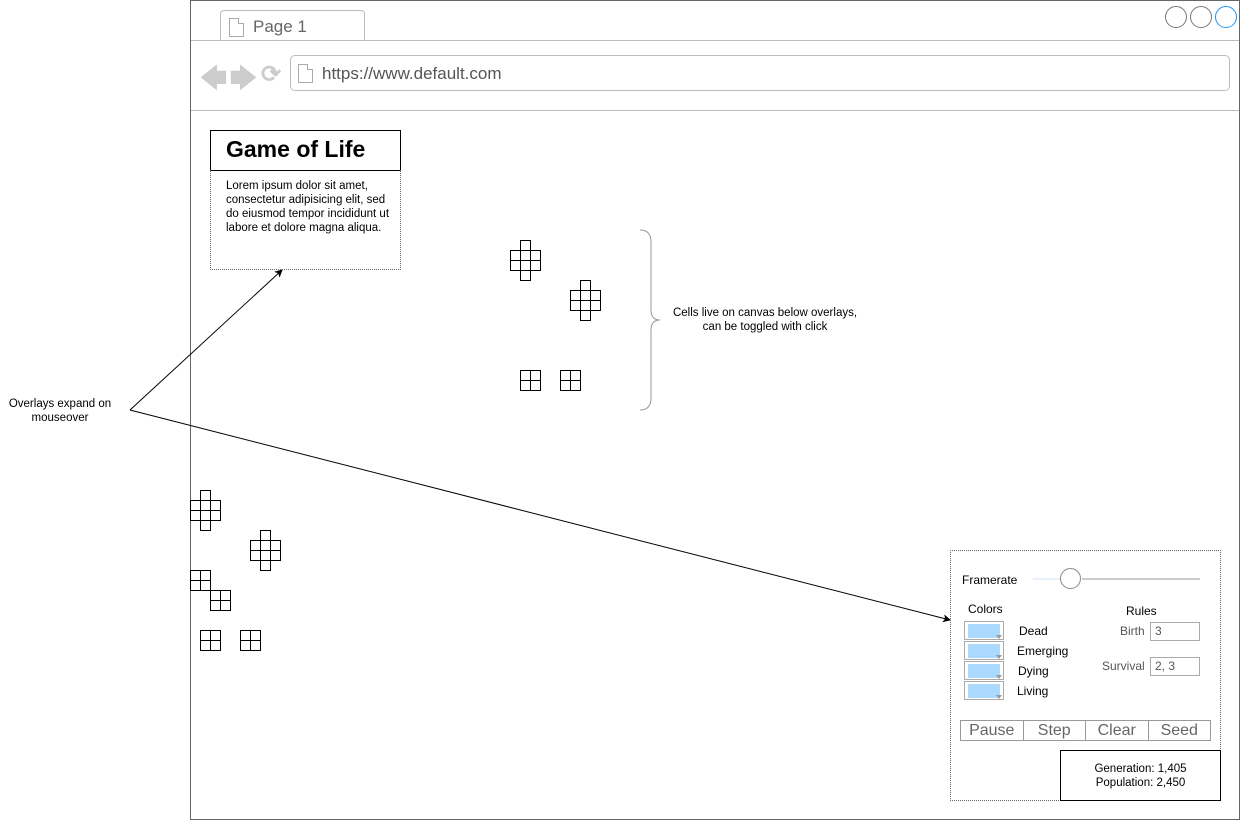 Image resolution: width=1242 pixels, height=821 pixels. Describe the element at coordinates (990, 580) in the screenshot. I see `framerate-label: Framerate` at that location.